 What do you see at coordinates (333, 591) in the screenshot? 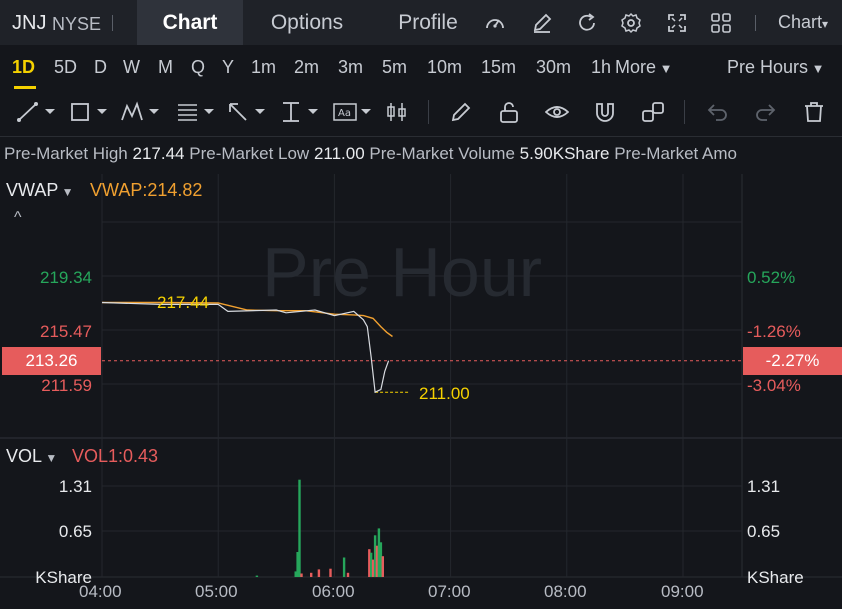
I see `x-tick: 06:00` at bounding box center [333, 591].